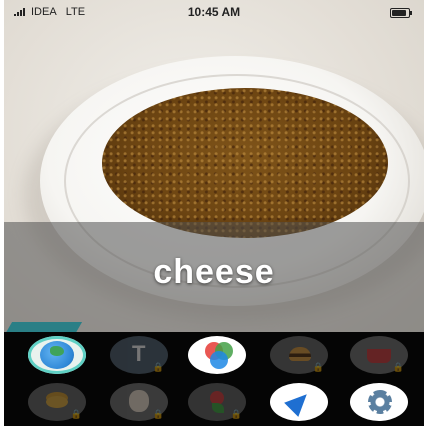 The height and width of the screenshot is (426, 428). I want to click on status-bar: IDEA LTE 10:45 AM, so click(214, 13).